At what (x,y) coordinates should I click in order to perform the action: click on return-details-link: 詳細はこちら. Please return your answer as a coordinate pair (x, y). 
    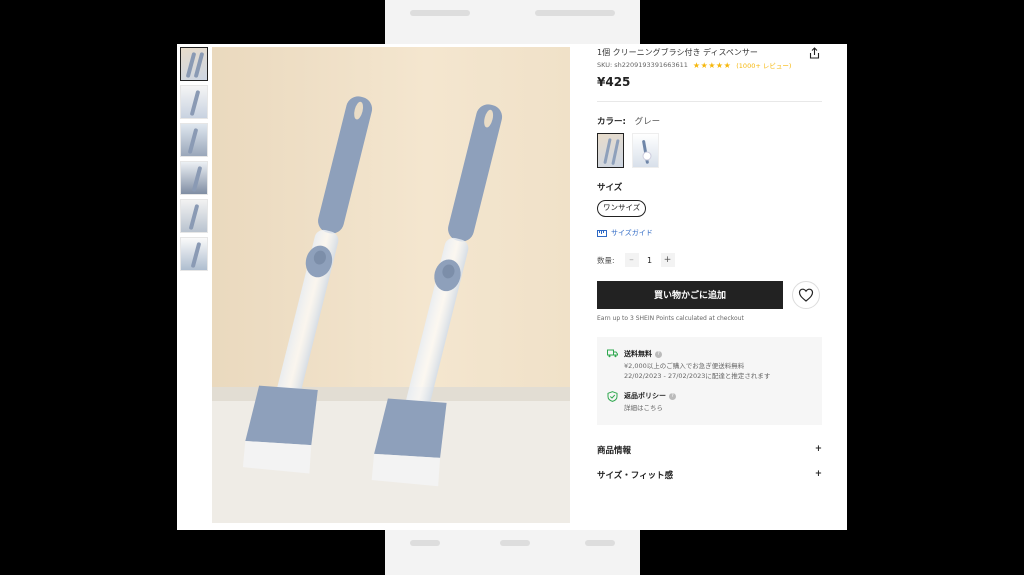
    Looking at the image, I should click on (650, 409).